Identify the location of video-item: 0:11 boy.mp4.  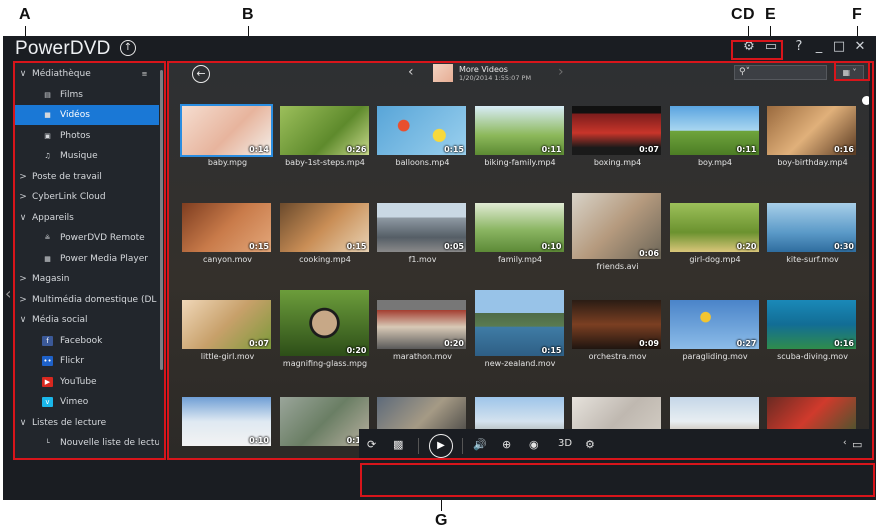
(715, 155).